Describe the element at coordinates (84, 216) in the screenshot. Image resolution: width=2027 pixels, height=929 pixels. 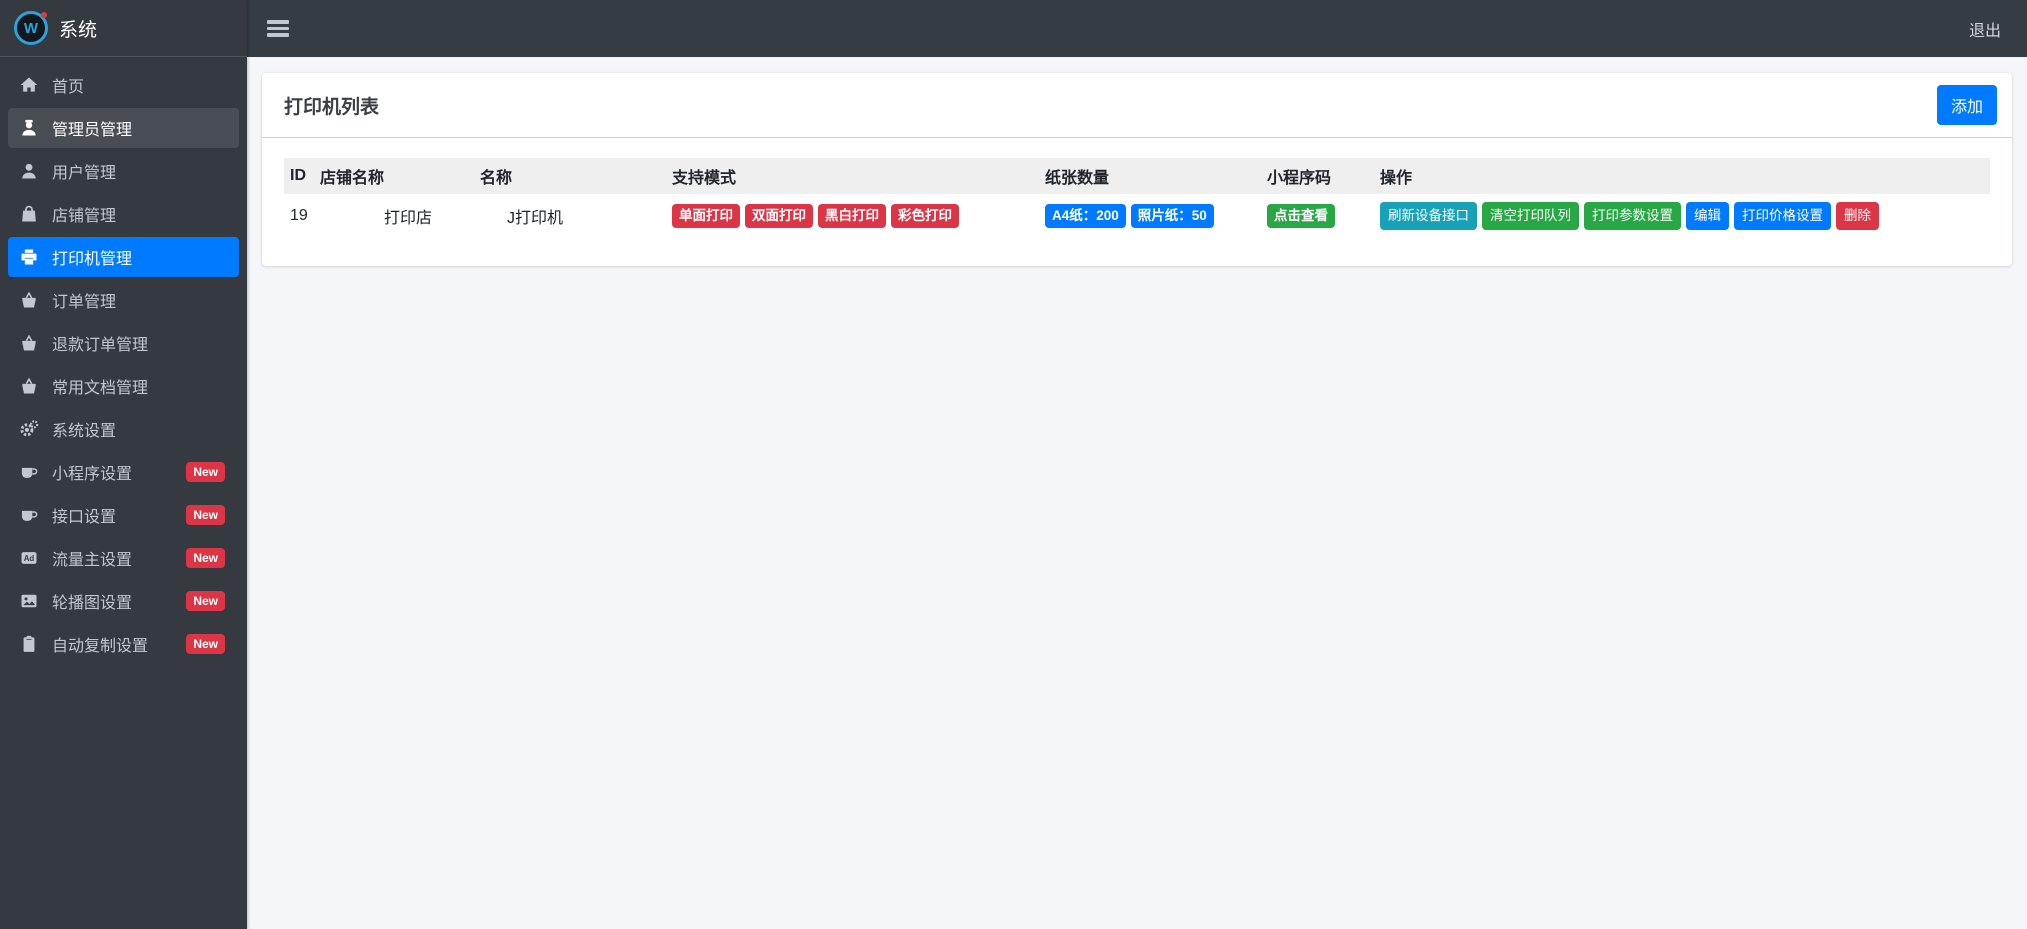
I see `sidebar-item-label: 店铺管理` at that location.